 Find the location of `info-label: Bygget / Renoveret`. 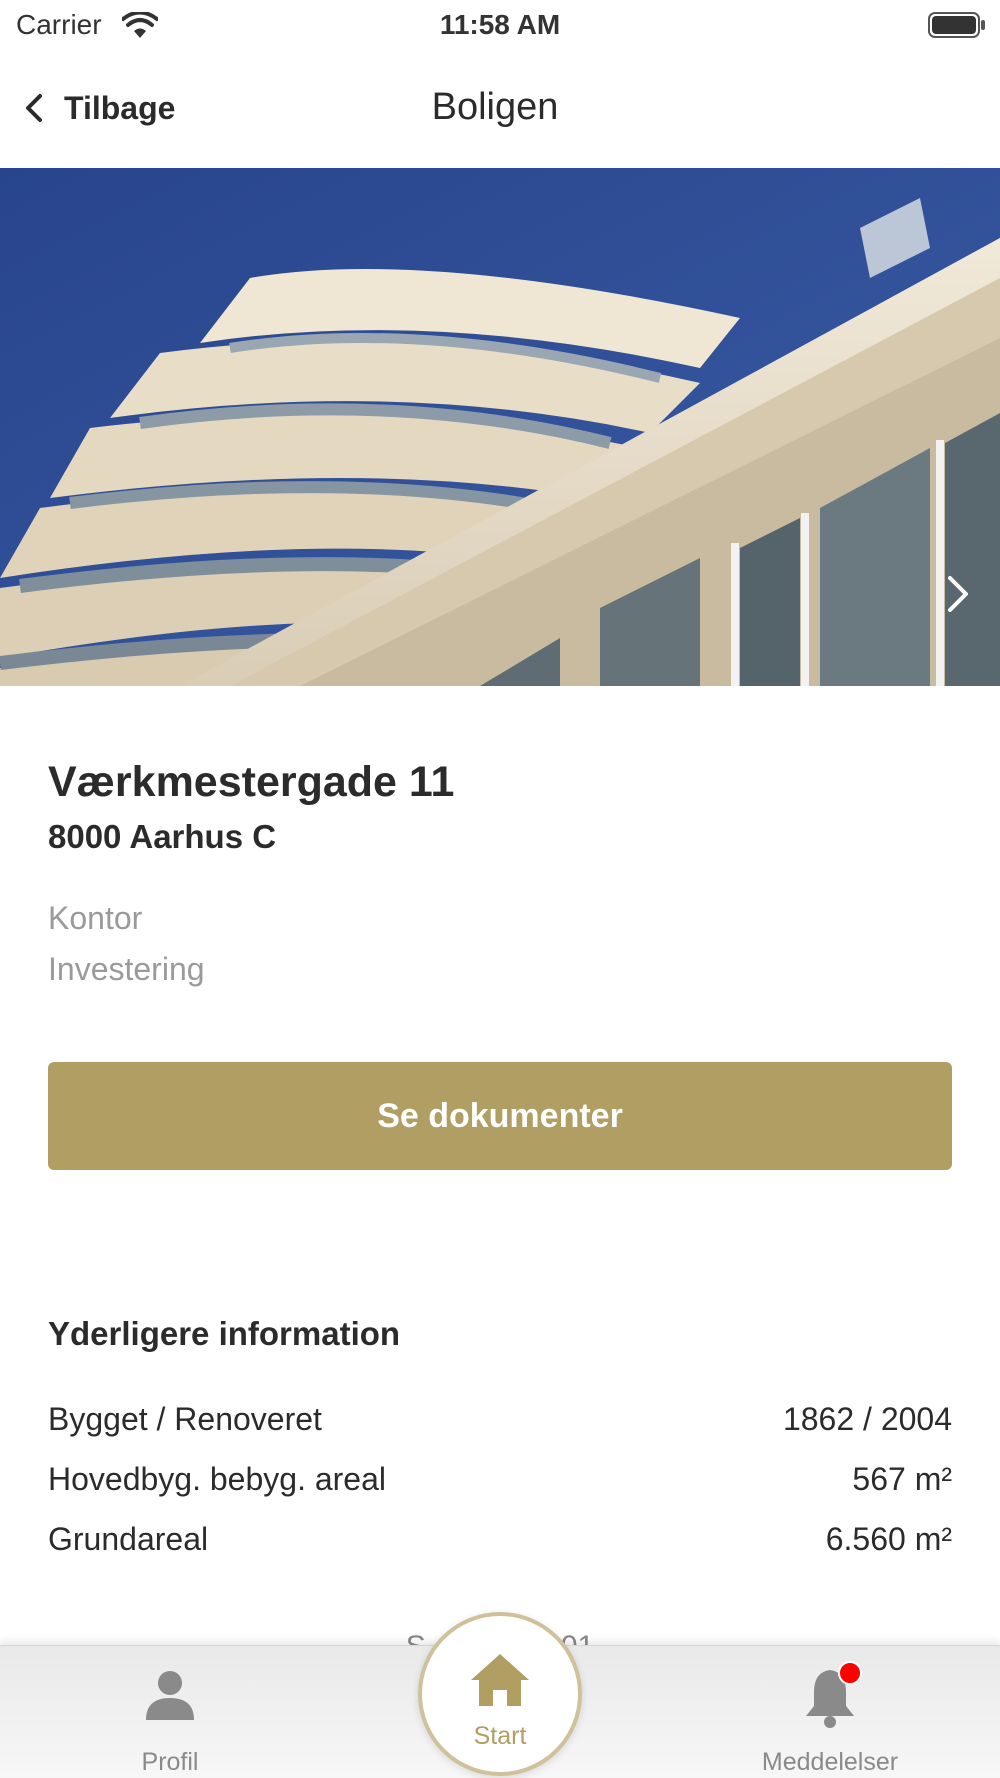

info-label: Bygget / Renoveret is located at coordinates (185, 1419).